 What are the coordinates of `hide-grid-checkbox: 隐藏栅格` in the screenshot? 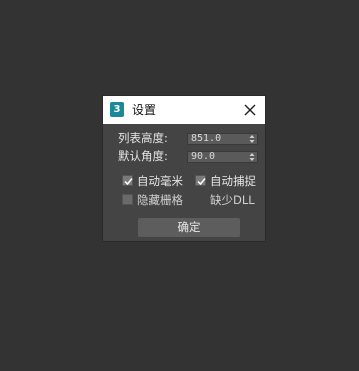 It's located at (157, 200).